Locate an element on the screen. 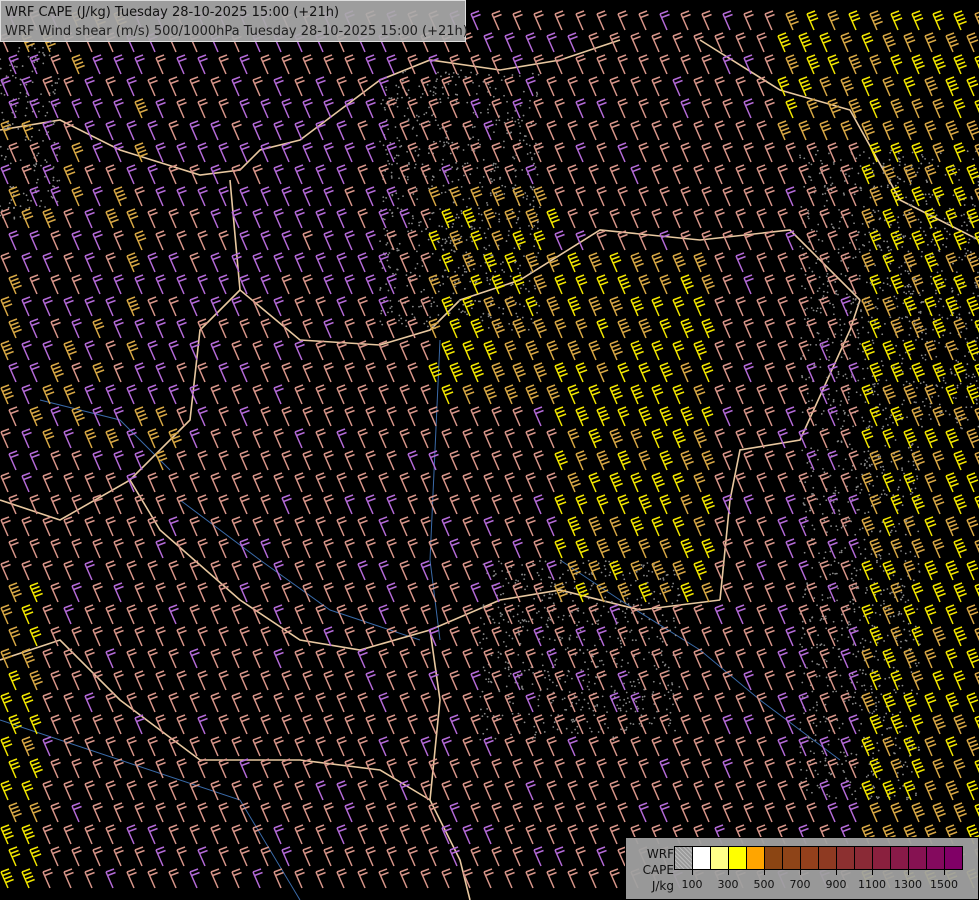  legend-tick-mark is located at coordinates (764, 872).